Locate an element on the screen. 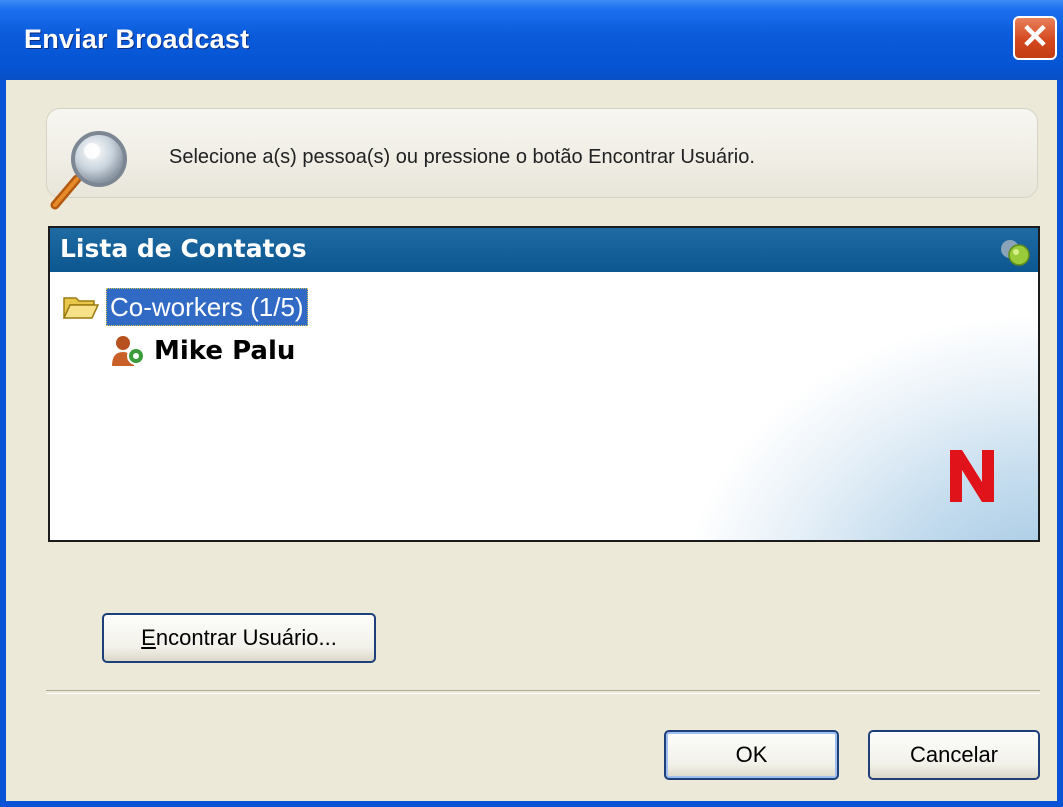 Image resolution: width=1063 pixels, height=807 pixels. ok-button: OK is located at coordinates (751, 755).